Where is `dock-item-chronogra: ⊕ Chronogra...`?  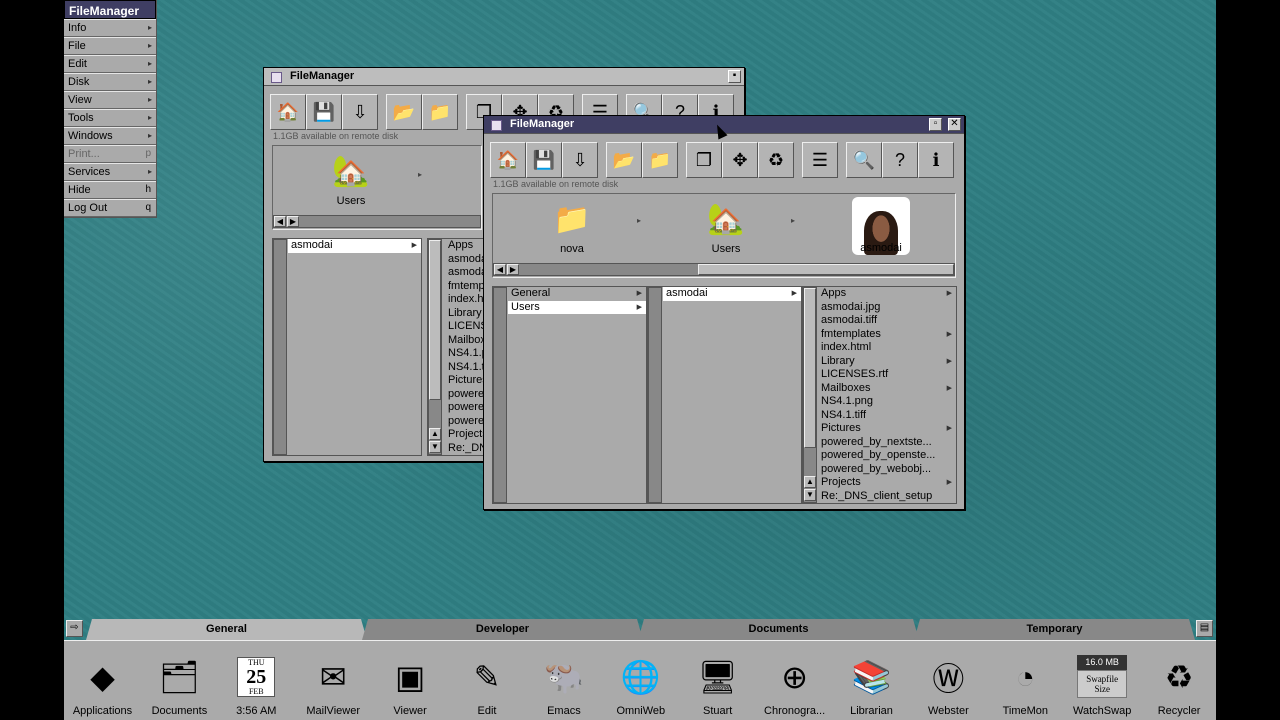
dock-item-chronogra: ⊕ Chronogra... is located at coordinates (794, 679).